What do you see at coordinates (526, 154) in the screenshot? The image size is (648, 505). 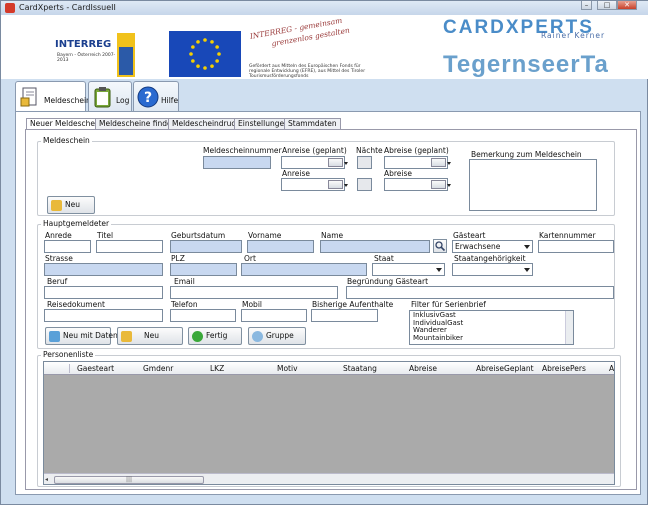 I see `bemerkung-label: Bemerkung zum Meldeschein` at bounding box center [526, 154].